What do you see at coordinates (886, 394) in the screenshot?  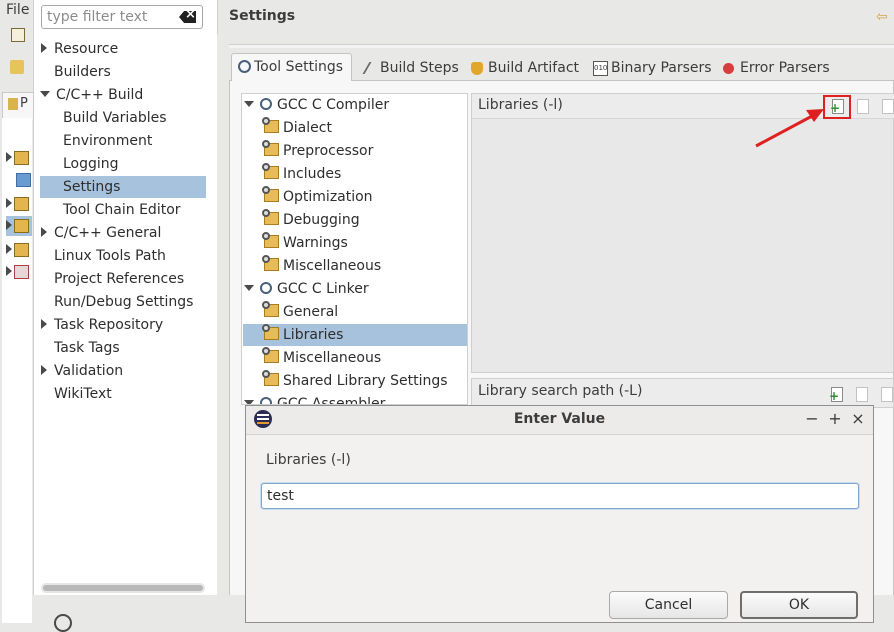 I see `edit-search-path-icon` at bounding box center [886, 394].